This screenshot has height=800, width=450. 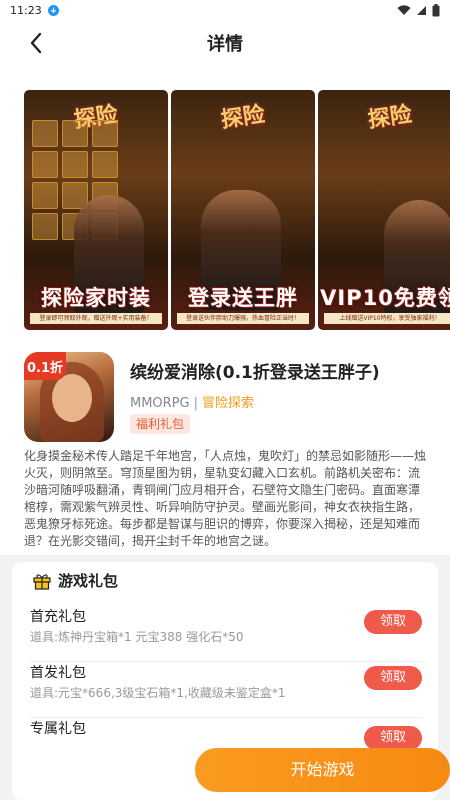 What do you see at coordinates (58, 617) in the screenshot?
I see `gift-title: 首充礼包` at bounding box center [58, 617].